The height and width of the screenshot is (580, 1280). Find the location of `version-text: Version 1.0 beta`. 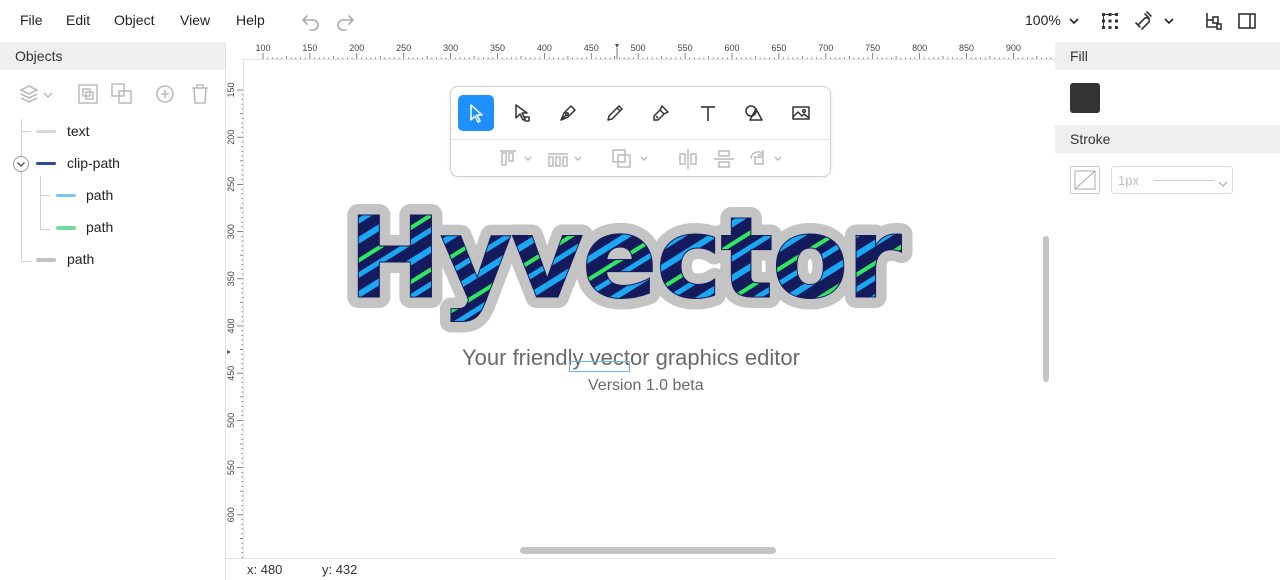

version-text: Version 1.0 beta is located at coordinates (646, 386).